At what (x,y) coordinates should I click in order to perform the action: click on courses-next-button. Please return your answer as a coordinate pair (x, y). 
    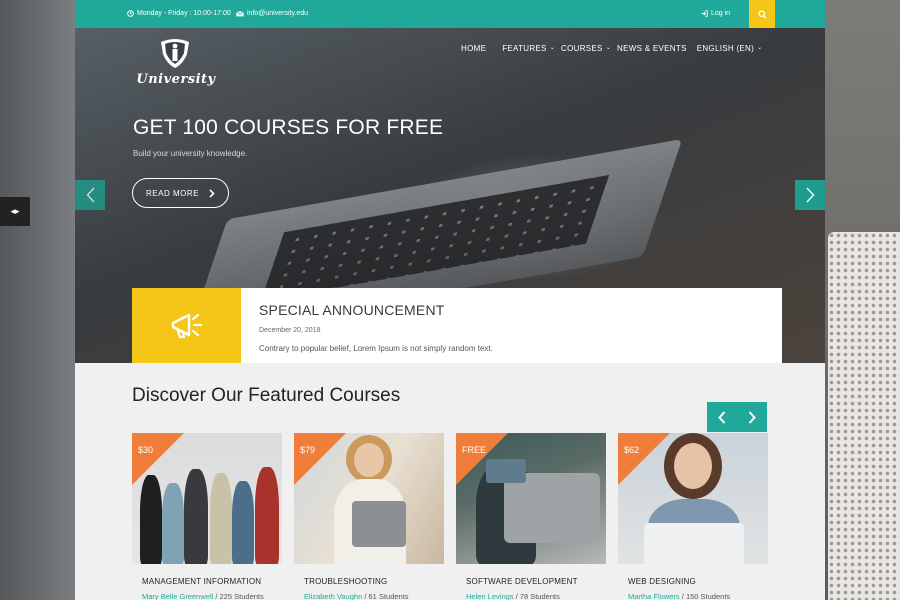
    Looking at the image, I should click on (752, 417).